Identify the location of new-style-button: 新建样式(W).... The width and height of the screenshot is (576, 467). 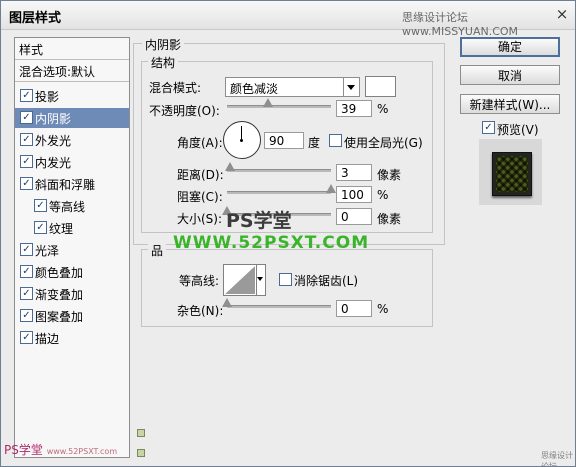
(510, 104).